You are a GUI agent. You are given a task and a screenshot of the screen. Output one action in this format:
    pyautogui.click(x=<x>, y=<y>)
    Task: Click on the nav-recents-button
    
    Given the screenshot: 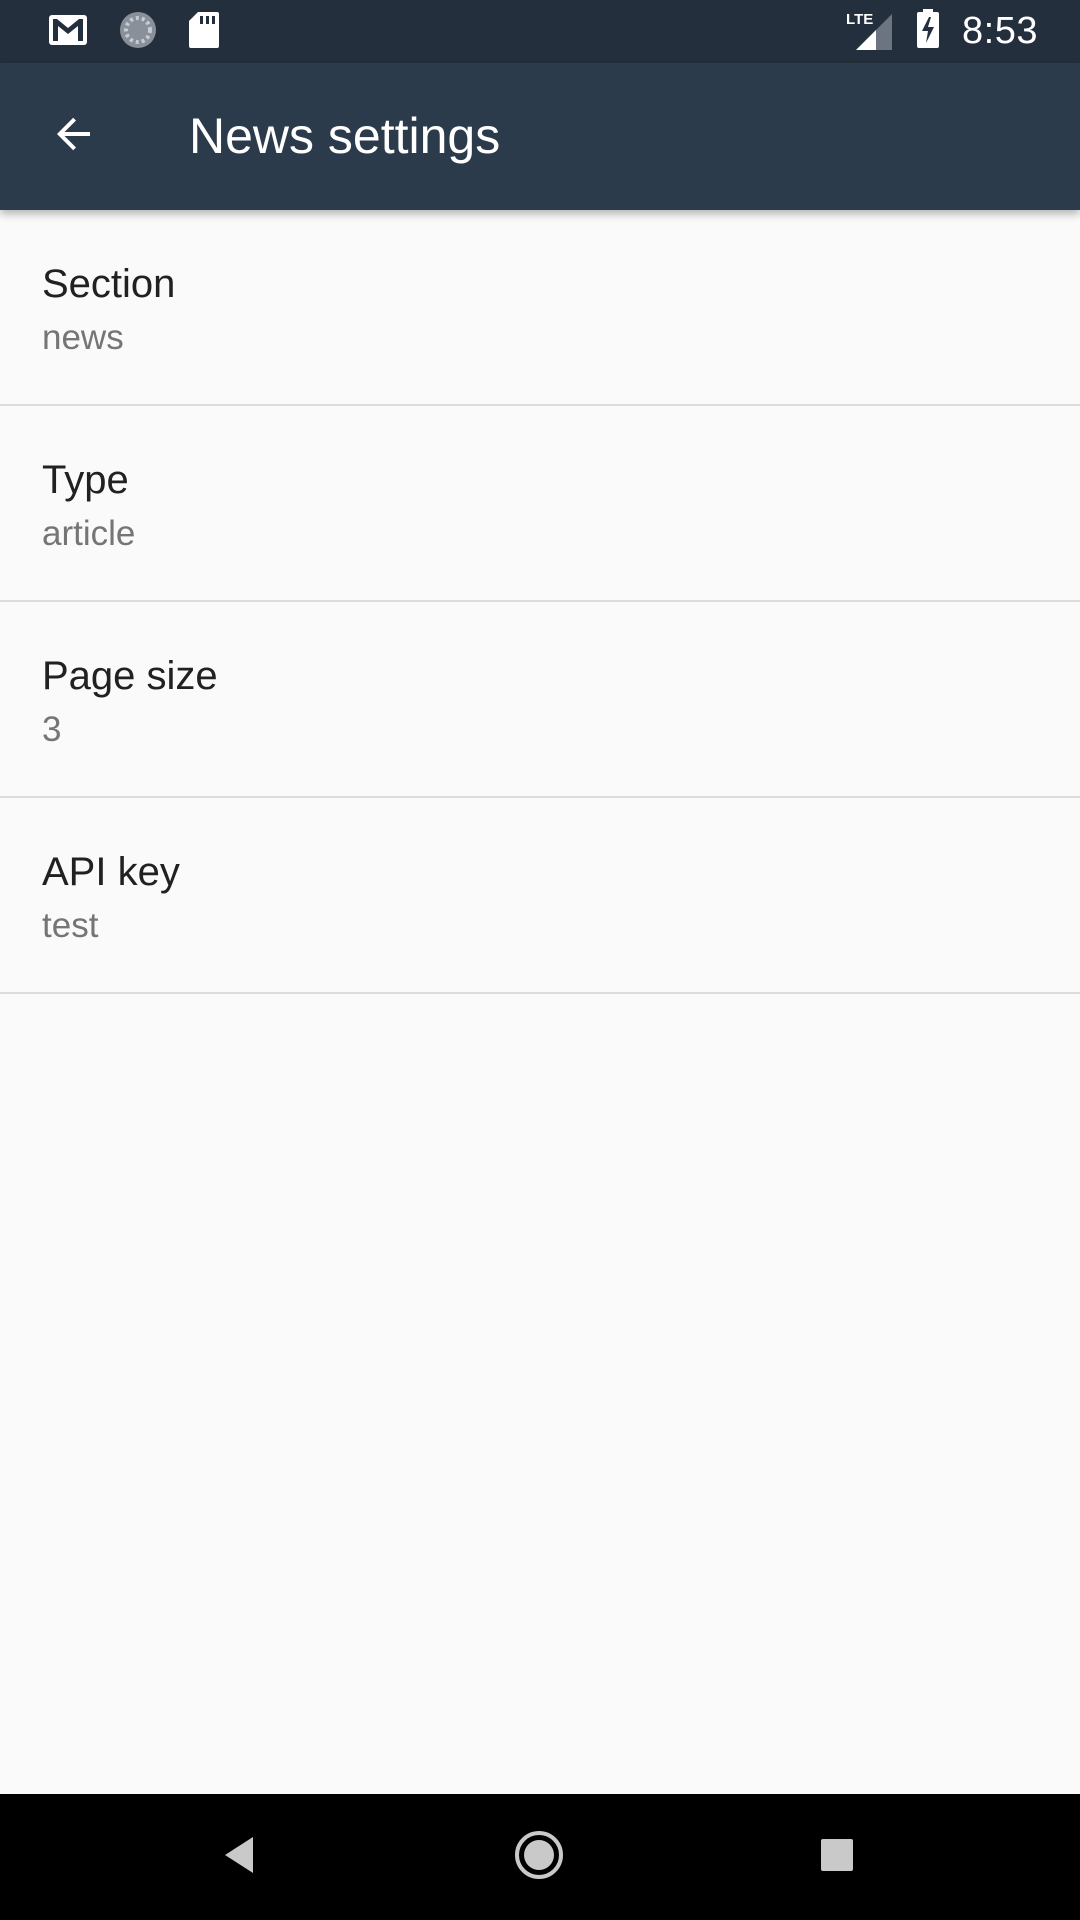 What is the action you would take?
    pyautogui.click(x=837, y=1857)
    